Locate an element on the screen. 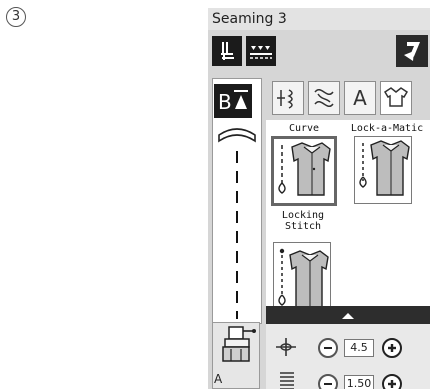  stitch-guide-button is located at coordinates (261, 51).